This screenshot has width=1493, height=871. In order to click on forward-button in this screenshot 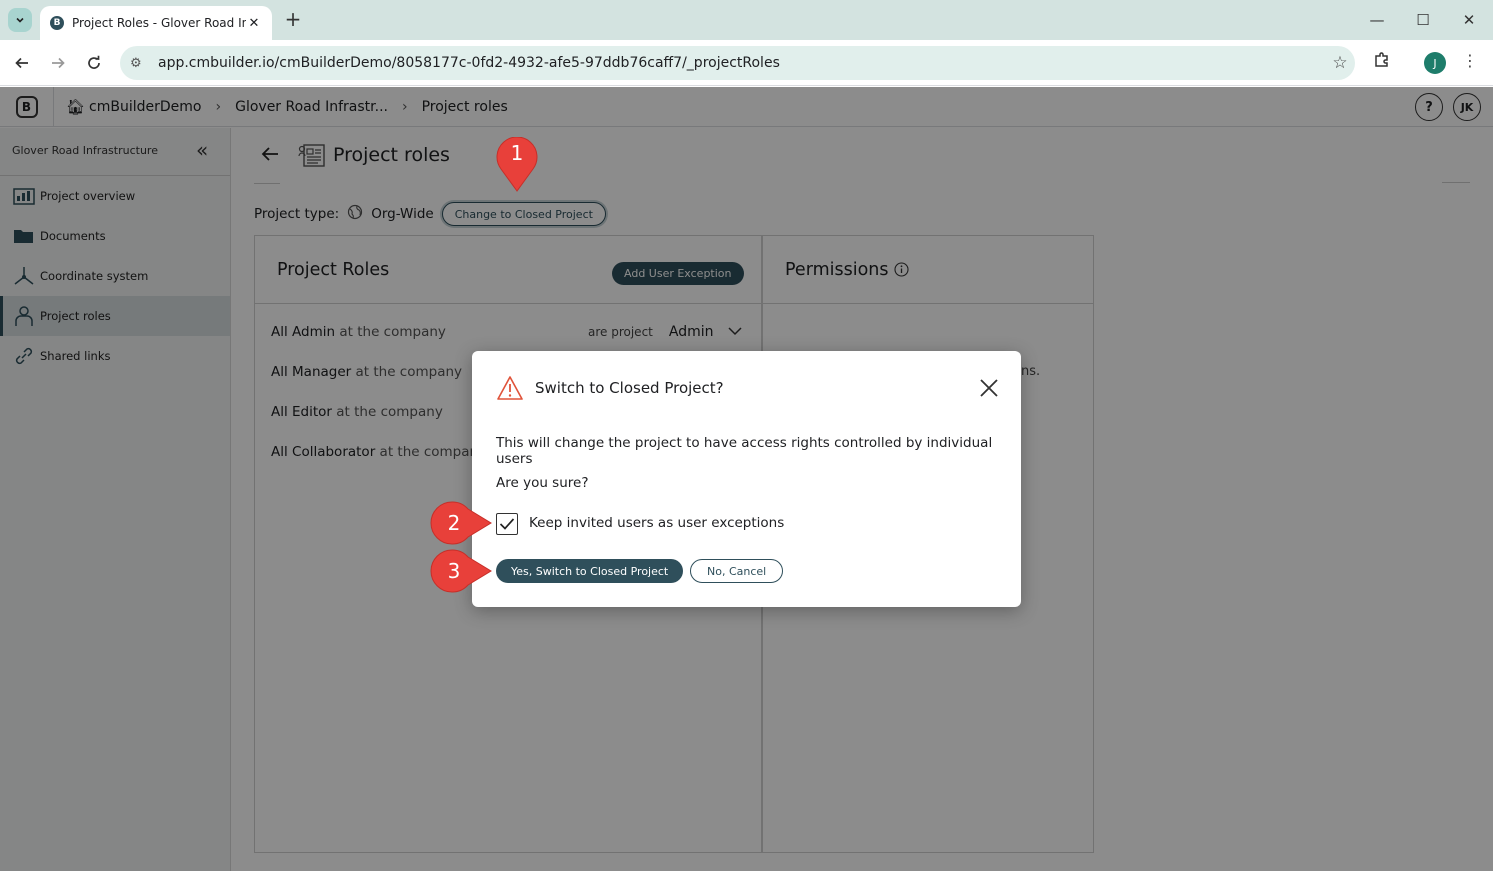, I will do `click(58, 63)`.